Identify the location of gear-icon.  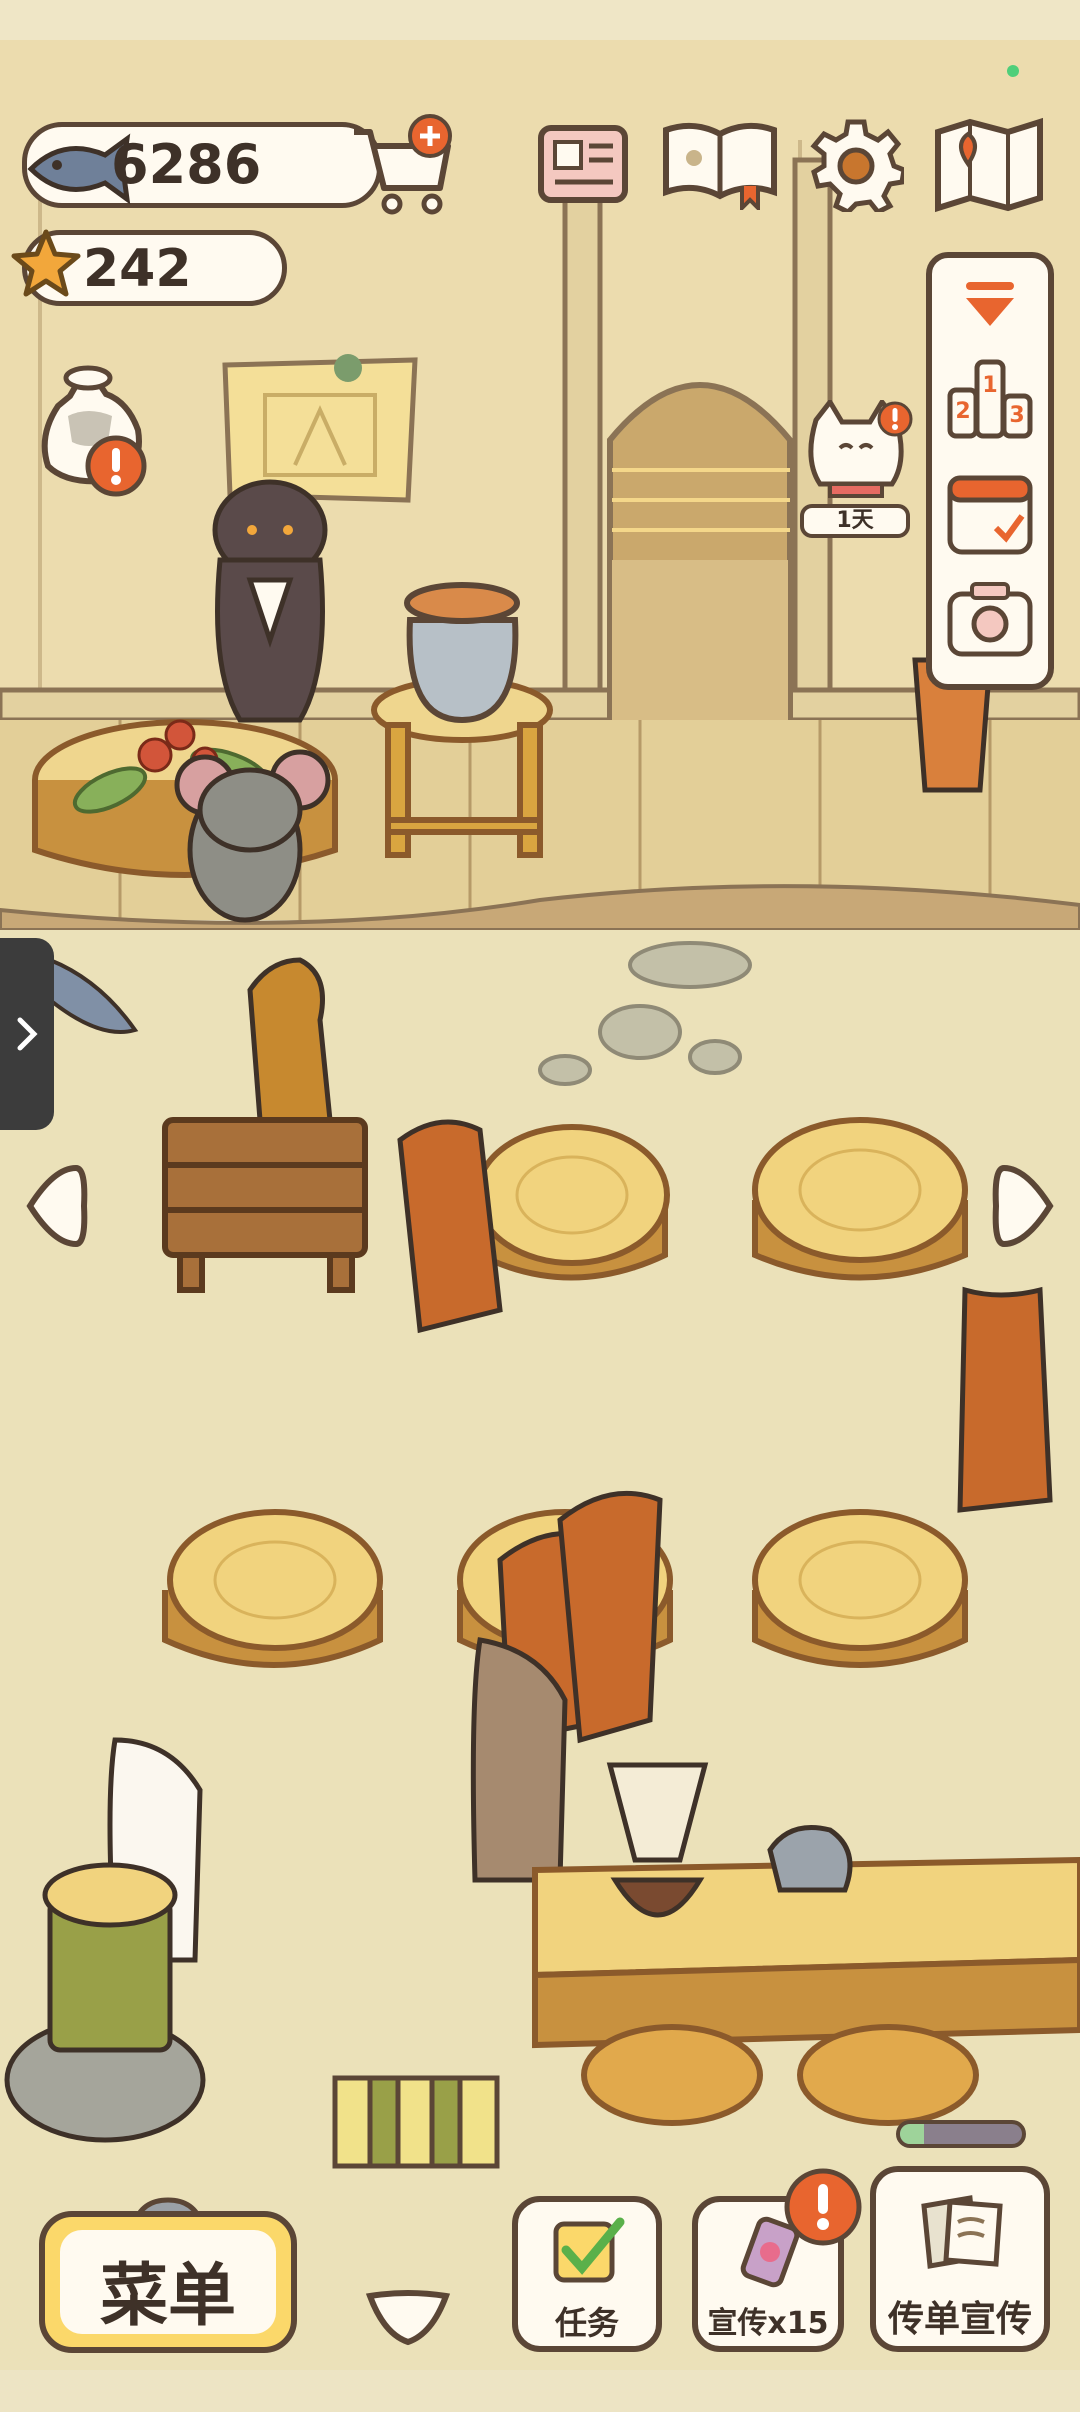
(857, 167).